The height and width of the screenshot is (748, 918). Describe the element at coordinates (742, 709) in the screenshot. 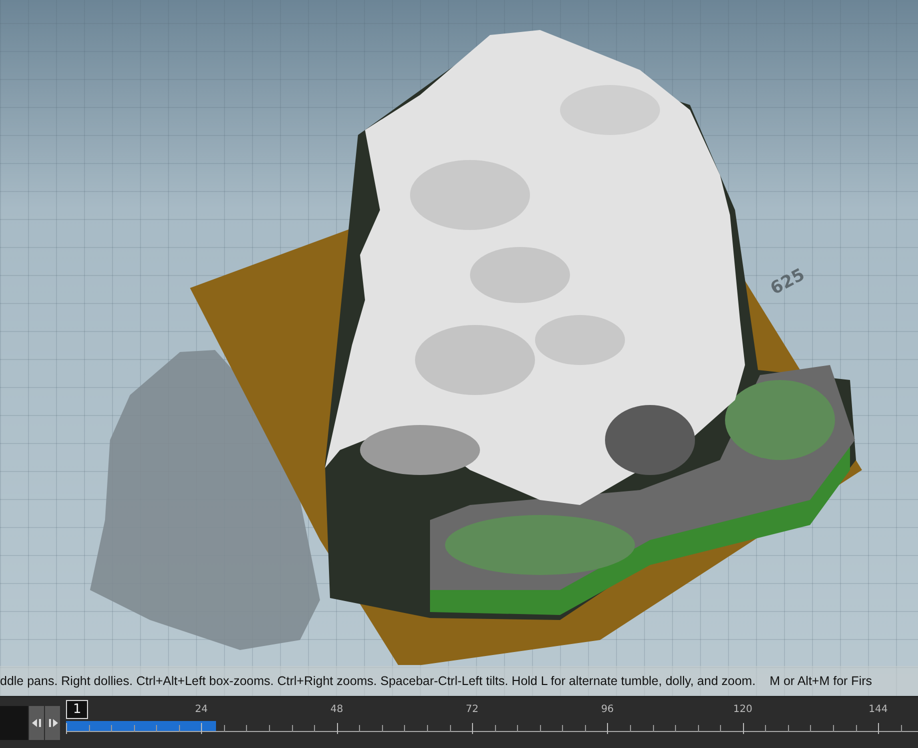

I see `frame-label: 120` at that location.